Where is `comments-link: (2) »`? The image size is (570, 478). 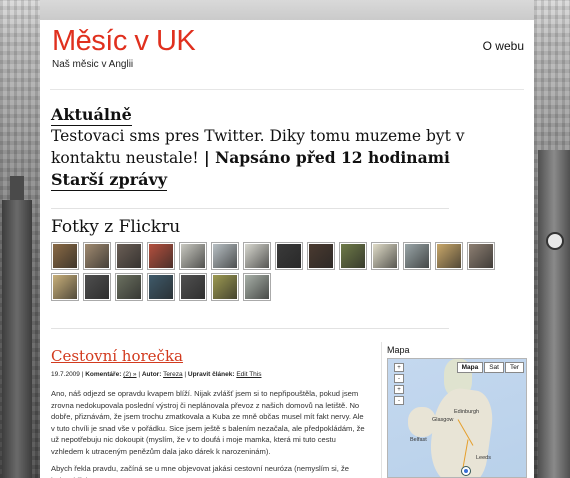 comments-link: (2) » is located at coordinates (129, 374).